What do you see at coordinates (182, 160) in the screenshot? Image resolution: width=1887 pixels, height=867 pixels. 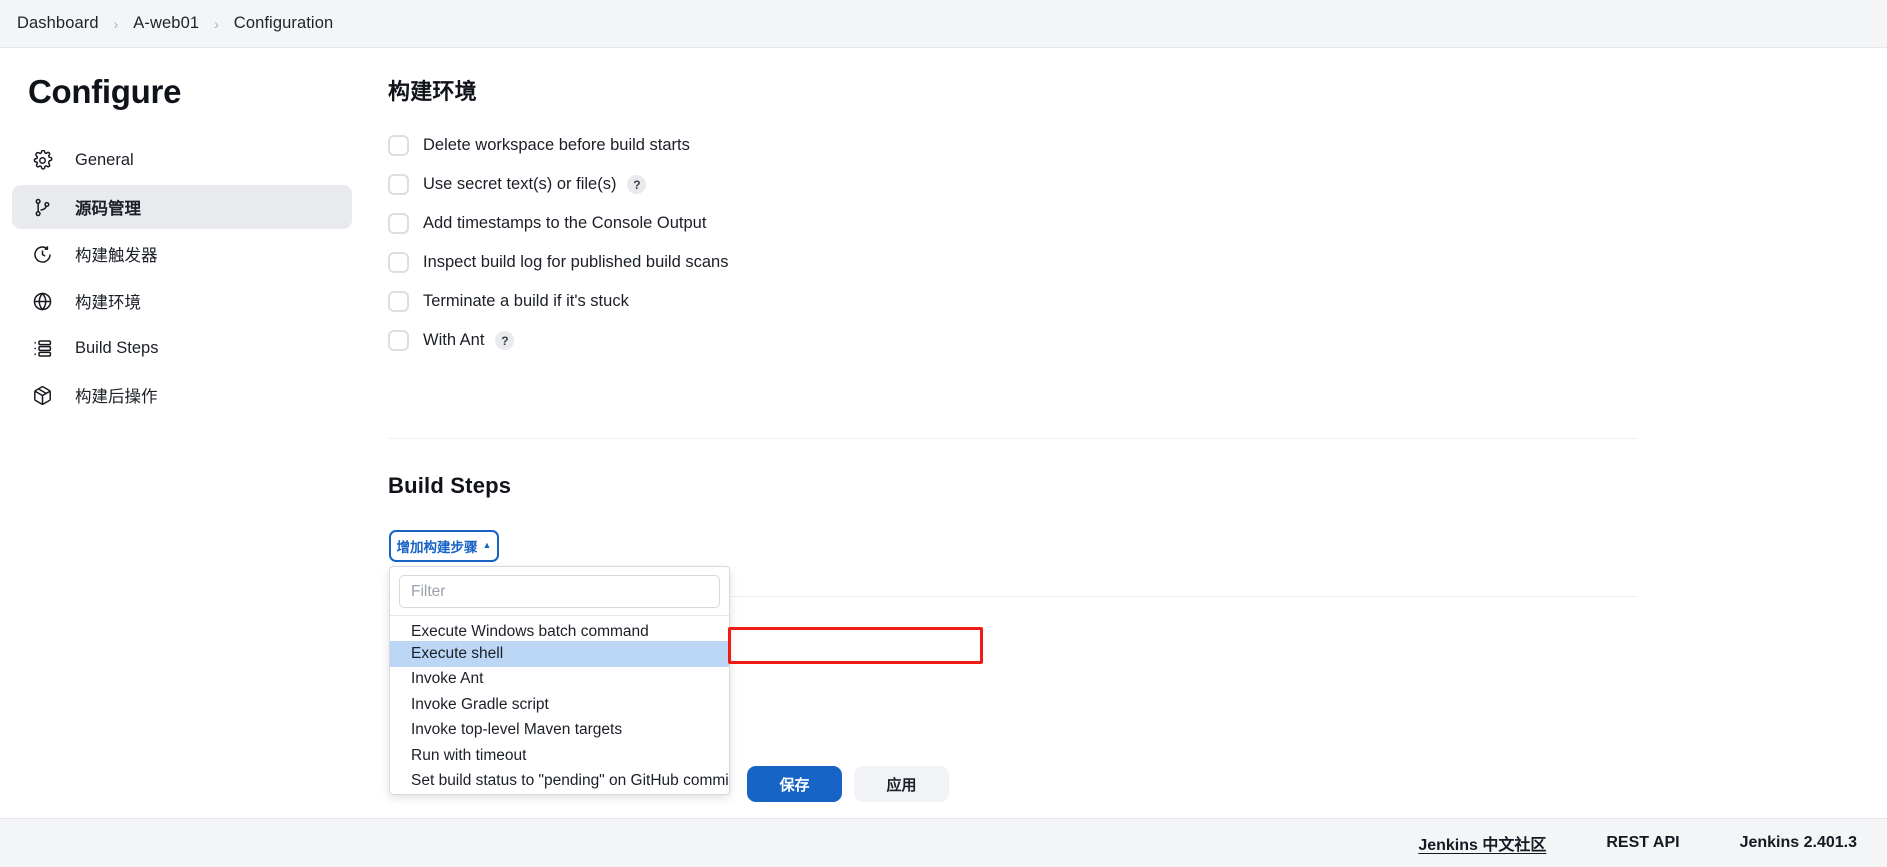 I see `sidebar-item-general: General` at bounding box center [182, 160].